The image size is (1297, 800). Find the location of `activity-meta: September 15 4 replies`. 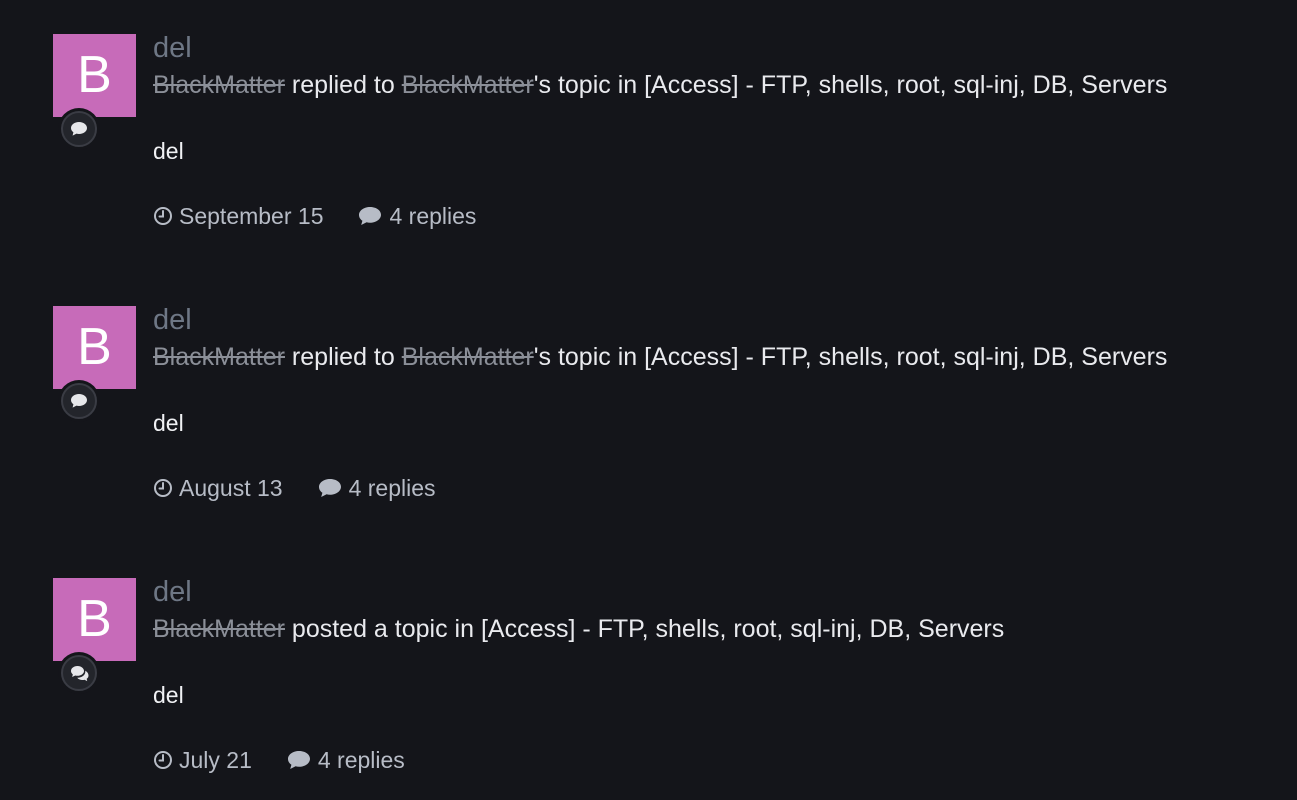

activity-meta: September 15 4 replies is located at coordinates (314, 216).